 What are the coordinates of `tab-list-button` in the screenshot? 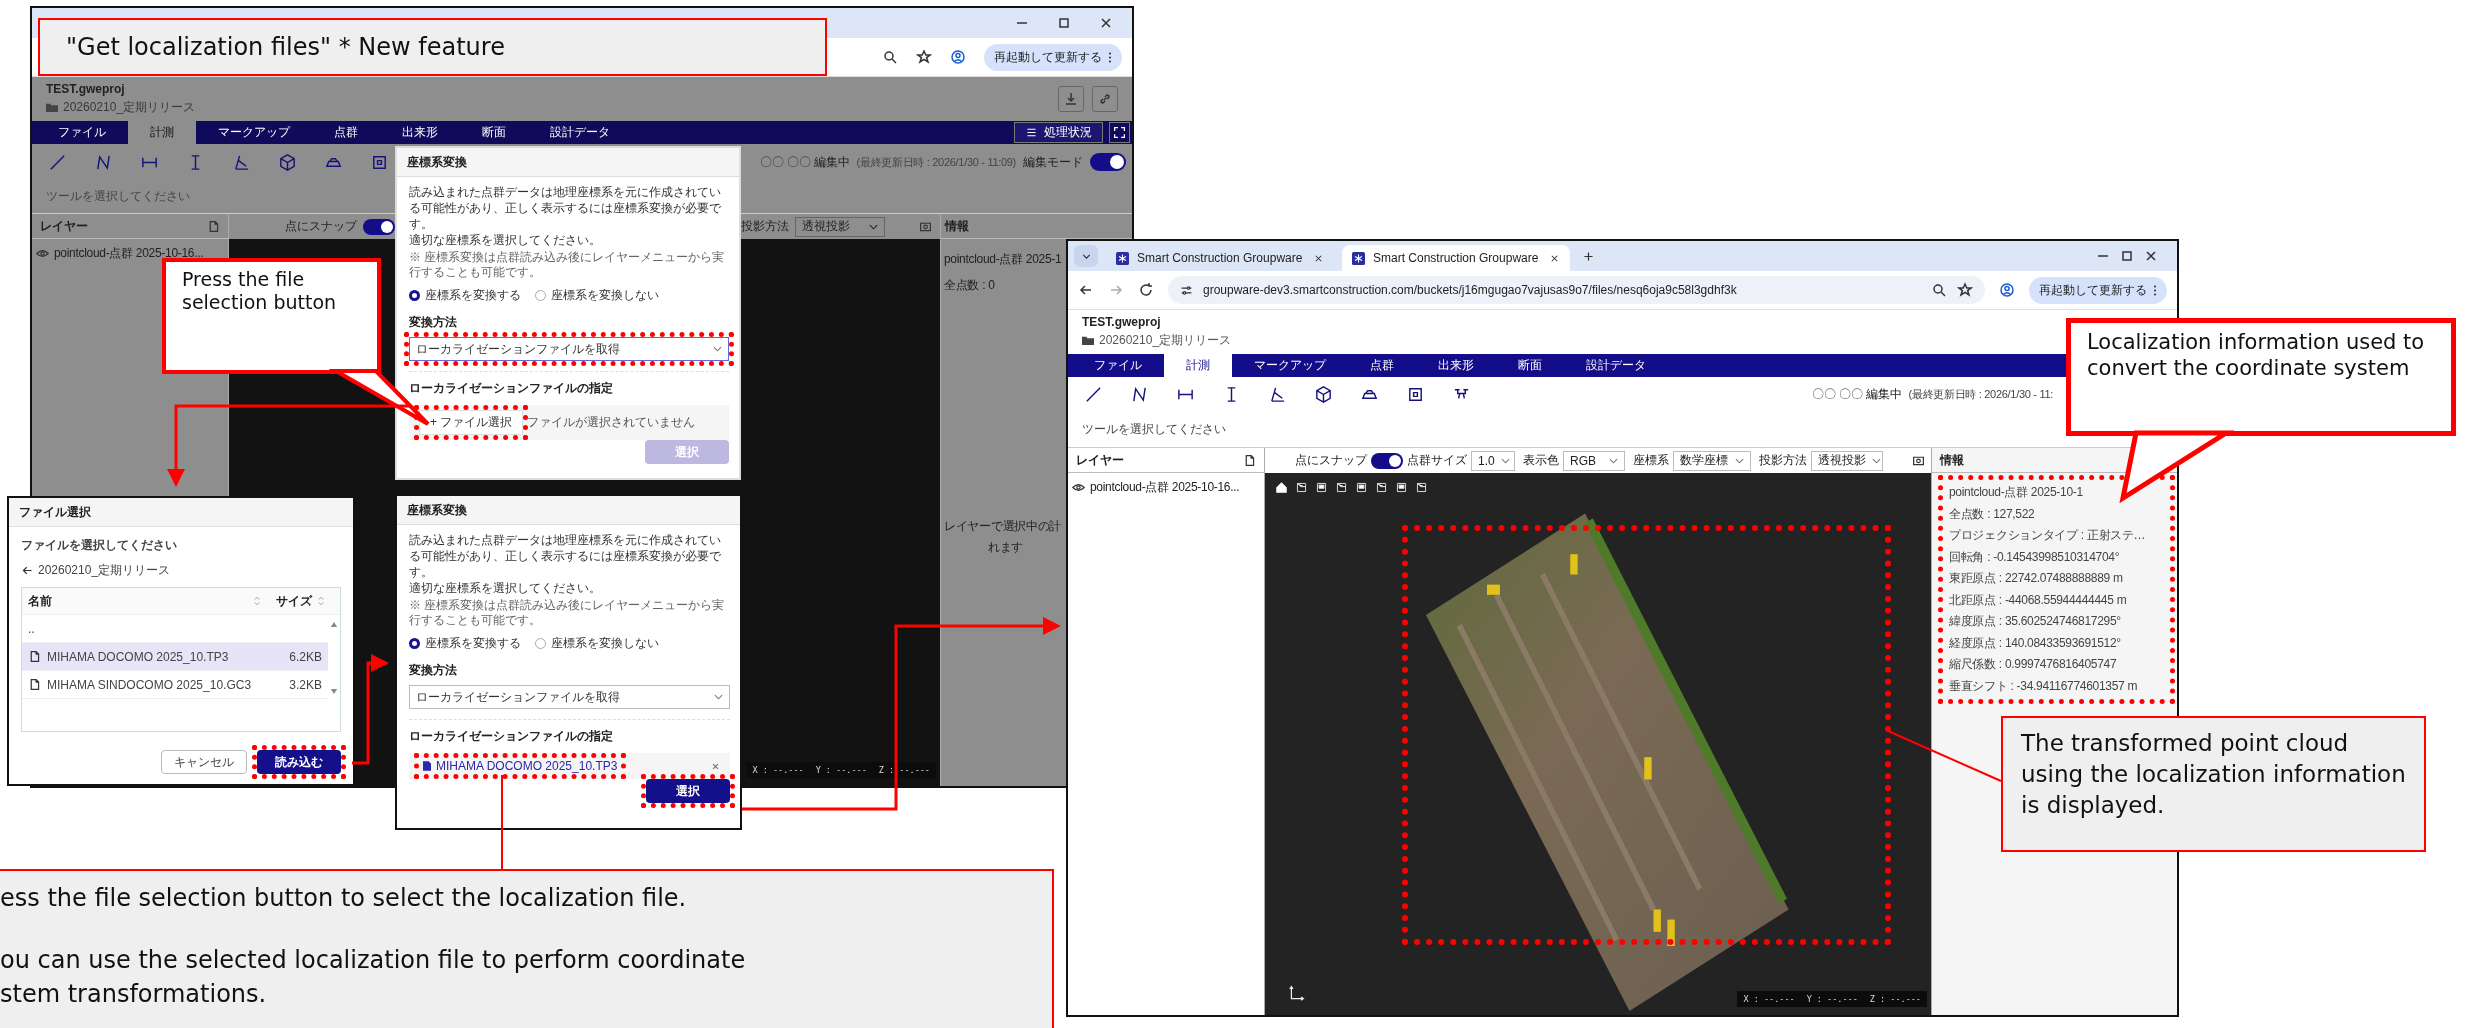 It's located at (1086, 256).